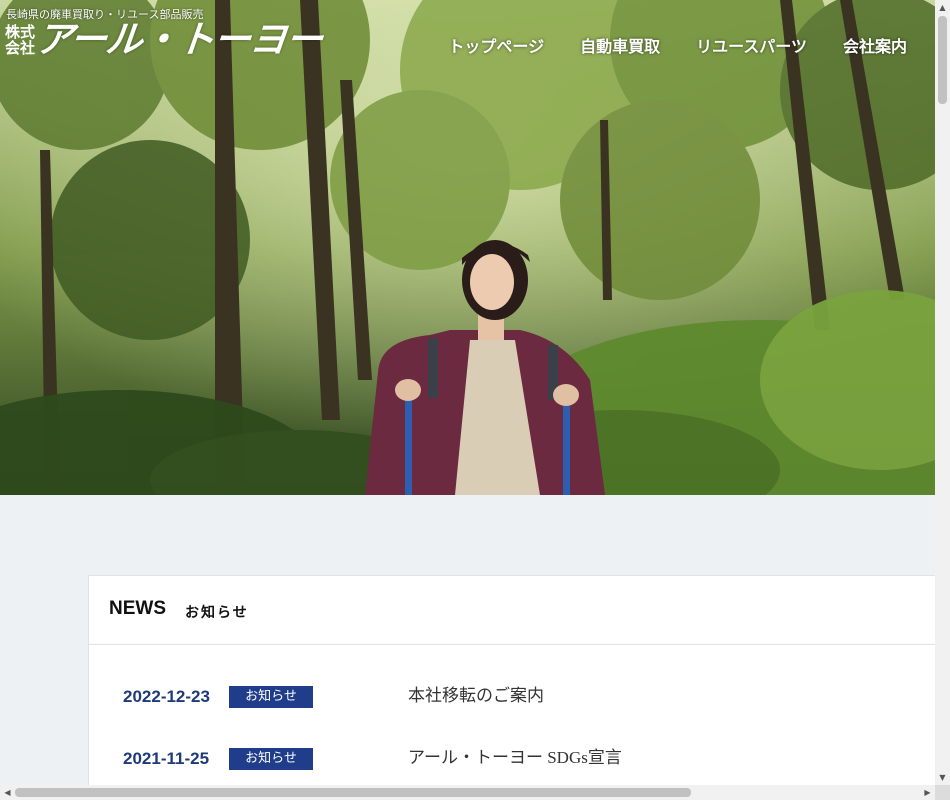 This screenshot has width=950, height=800. I want to click on news-item: 2021-11-25 お知らせ アール・トーヨー SDGs宣言, so click(513, 760).